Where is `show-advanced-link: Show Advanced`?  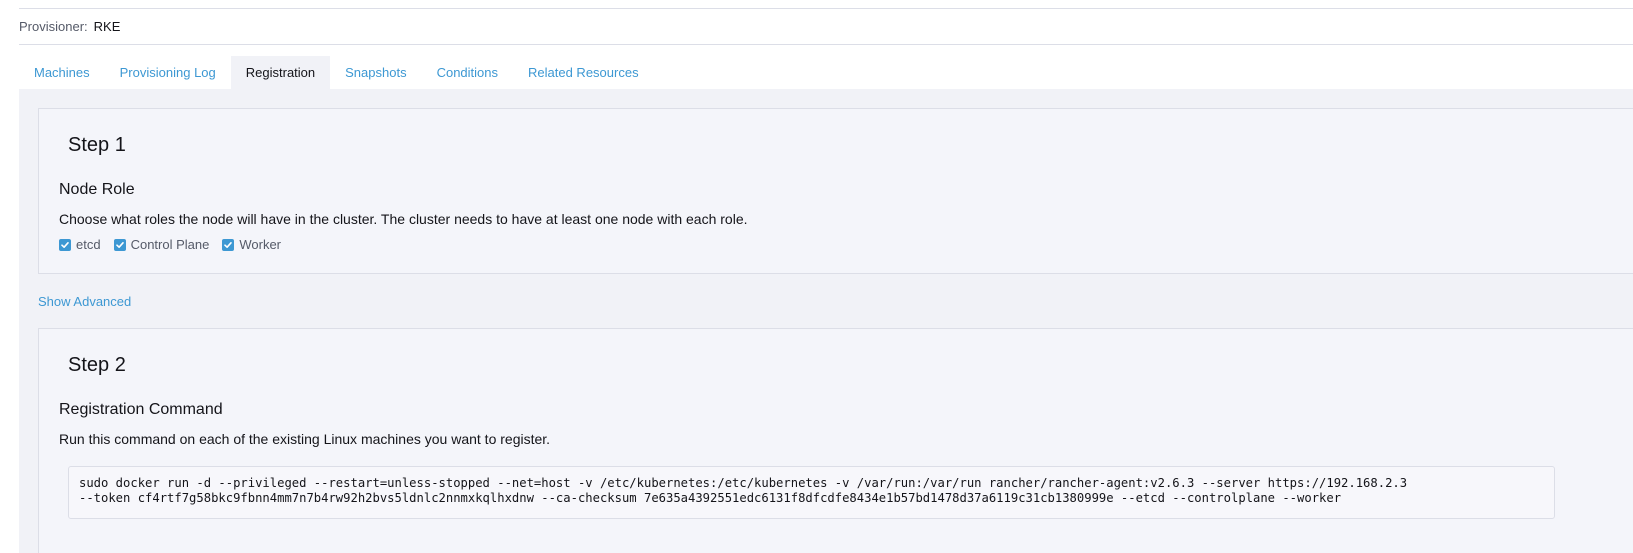
show-advanced-link: Show Advanced is located at coordinates (84, 302).